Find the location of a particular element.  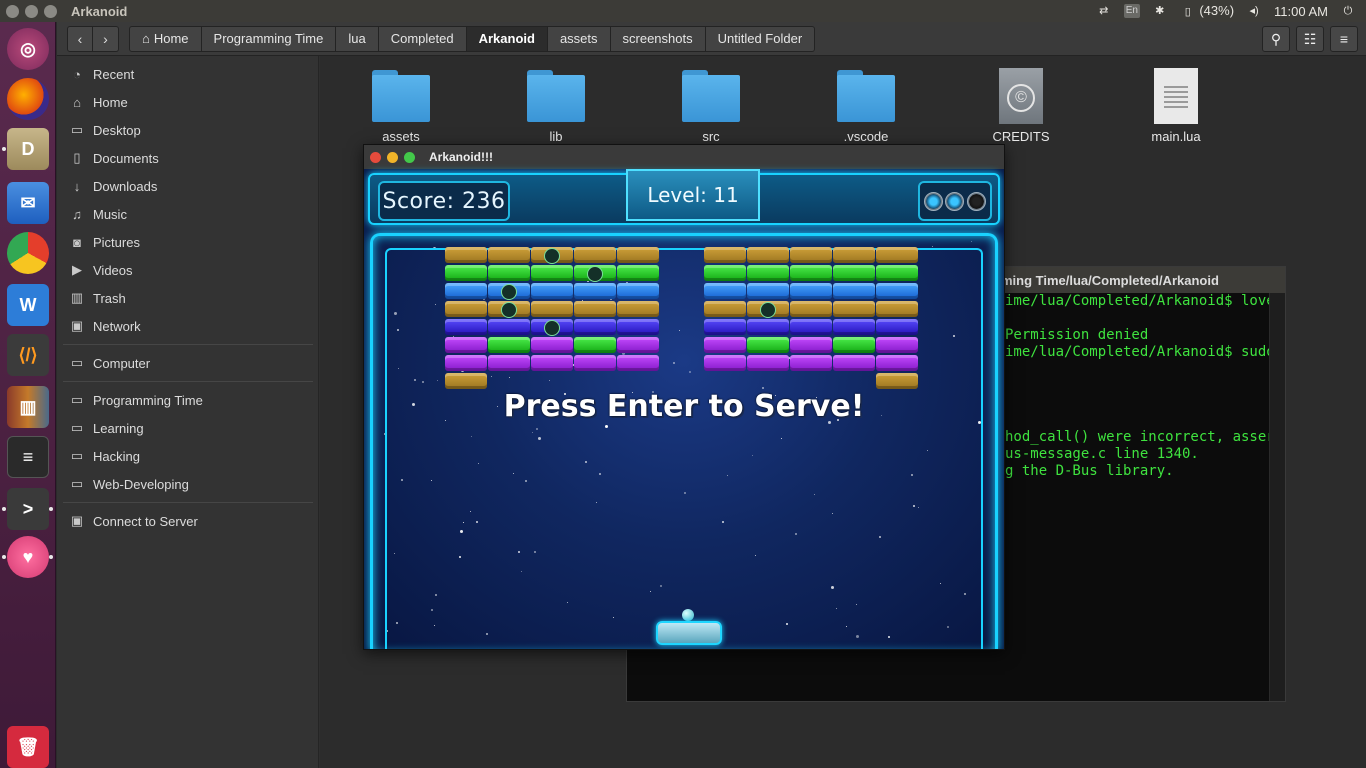

home-icon: ⌂ is located at coordinates (77, 102).